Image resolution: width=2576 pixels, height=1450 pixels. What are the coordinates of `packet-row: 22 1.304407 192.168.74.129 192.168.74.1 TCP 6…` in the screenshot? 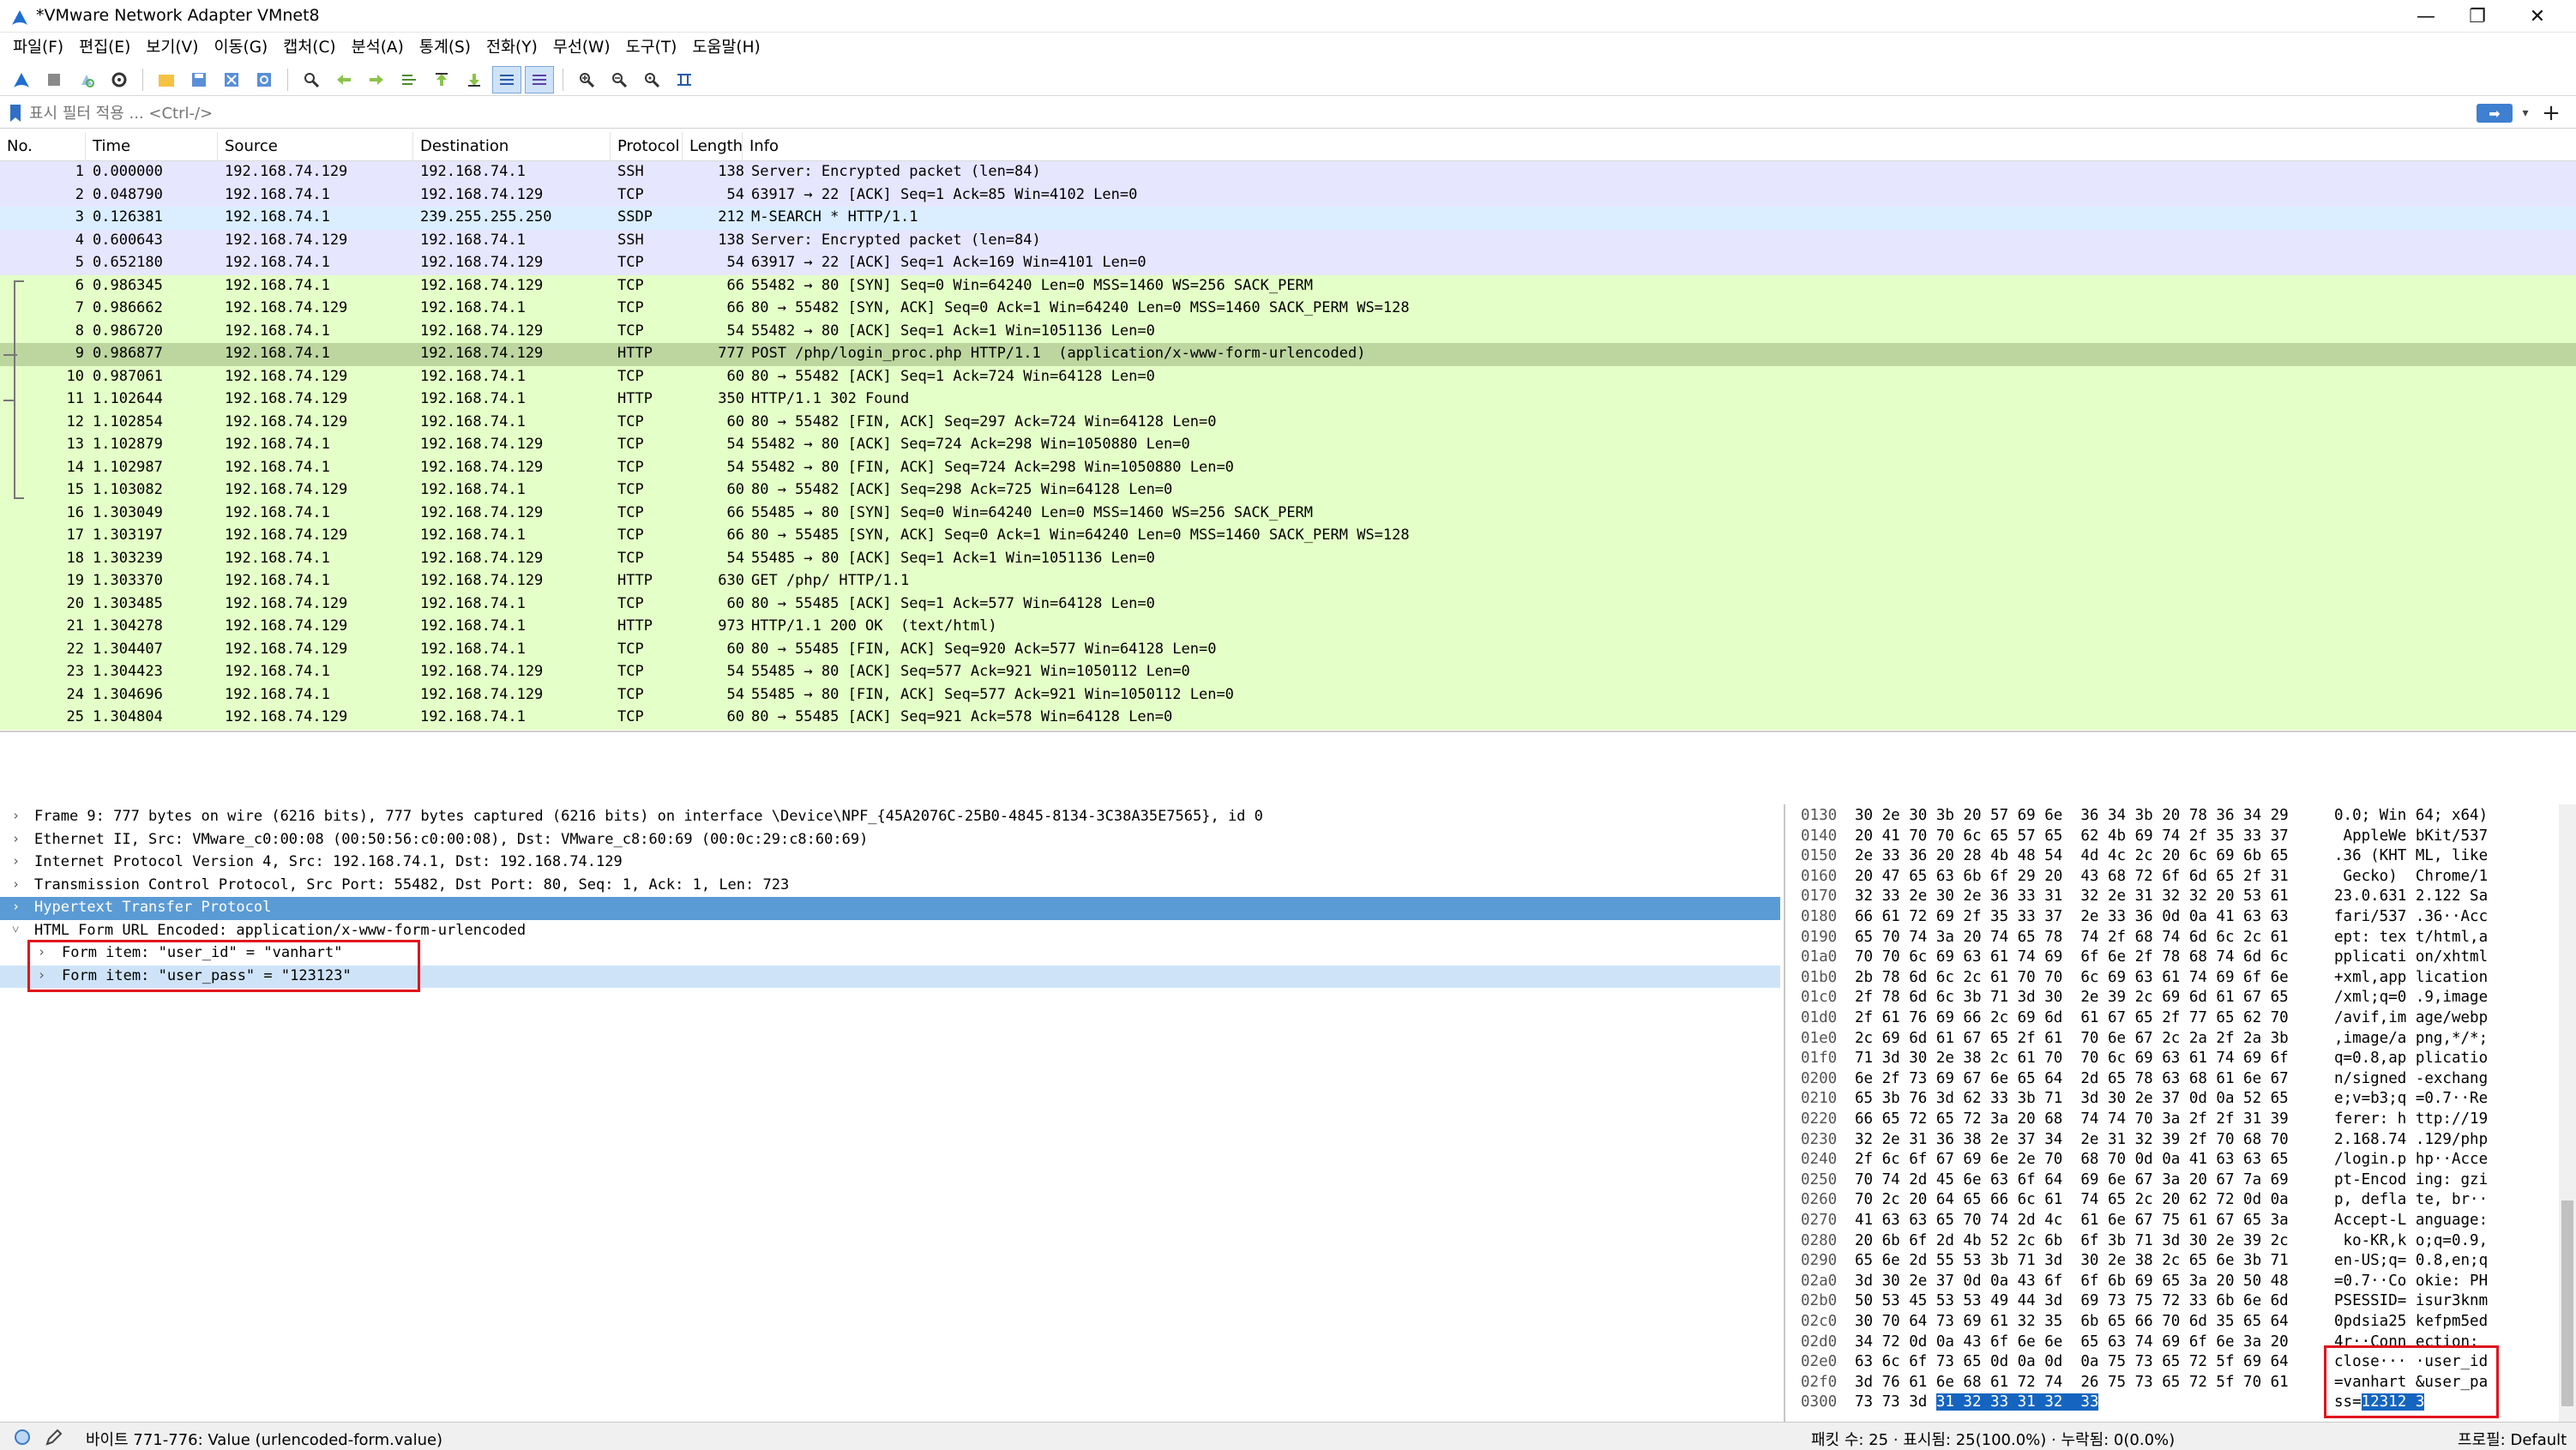 It's located at (1288, 649).